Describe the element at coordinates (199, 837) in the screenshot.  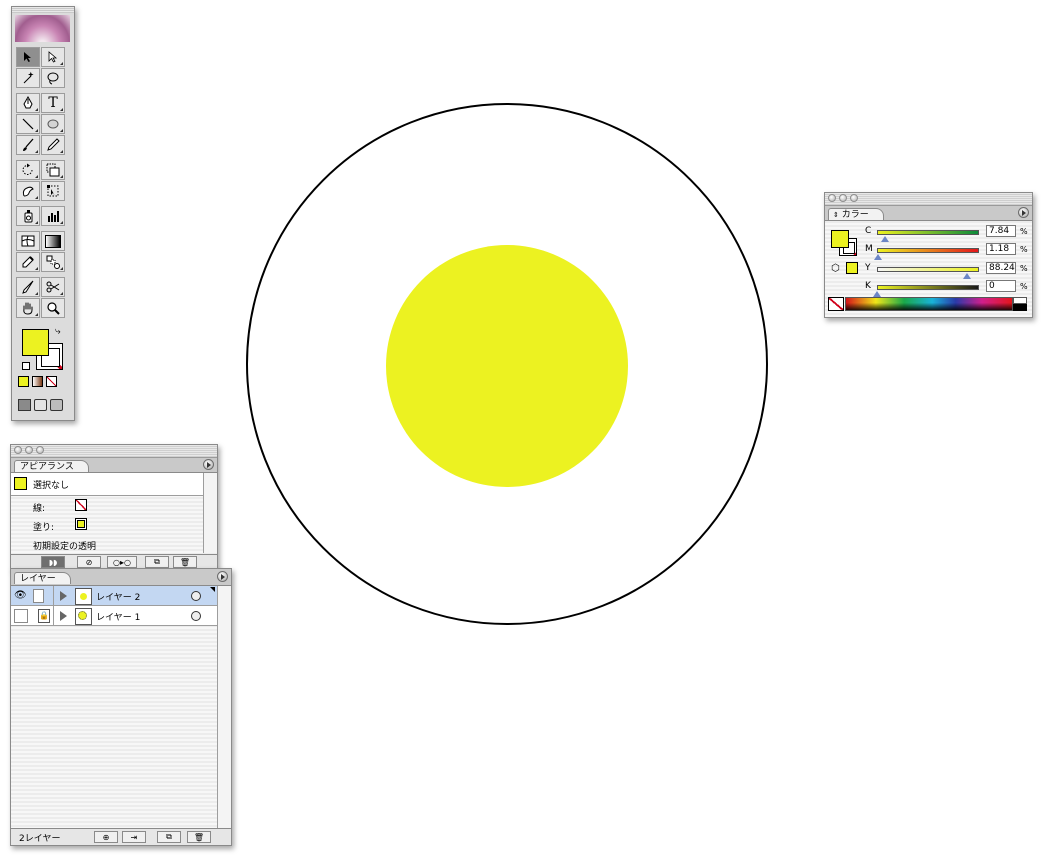
I see `delete-layer-icon: 🗑` at that location.